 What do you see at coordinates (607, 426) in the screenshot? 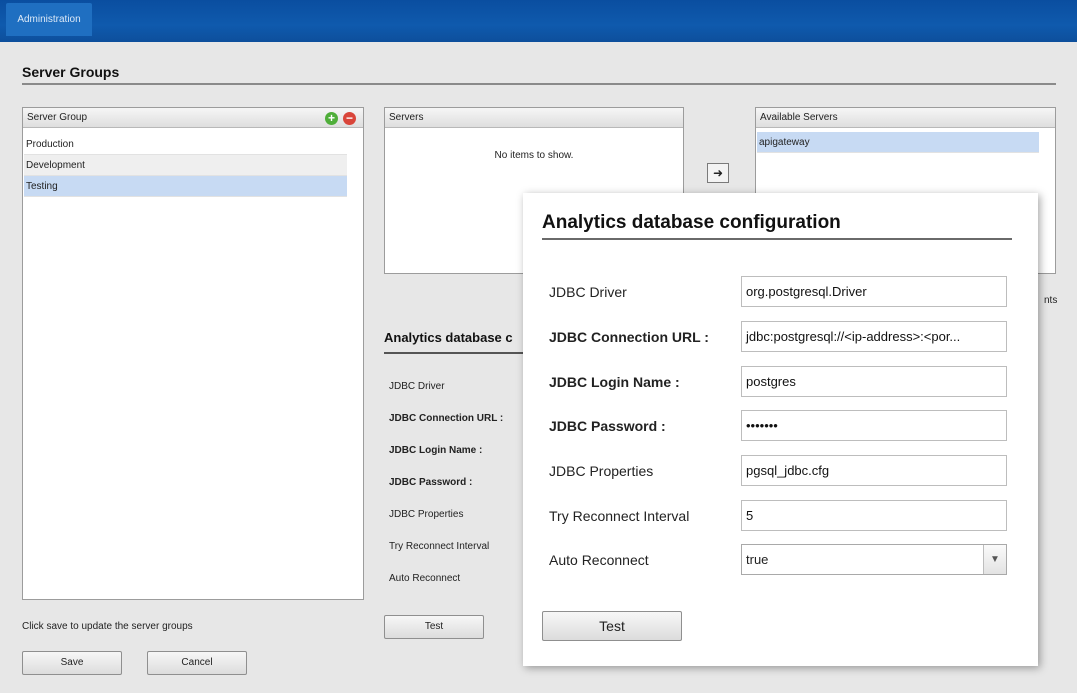
I see `label-jdbc-password: JDBC Password :` at bounding box center [607, 426].